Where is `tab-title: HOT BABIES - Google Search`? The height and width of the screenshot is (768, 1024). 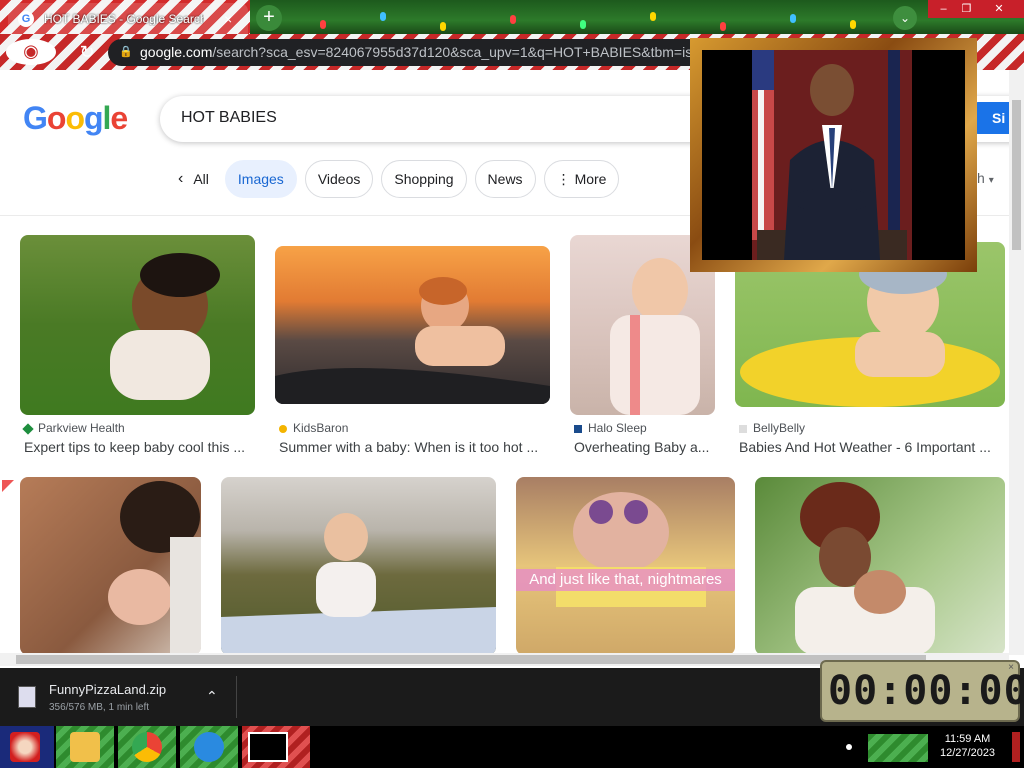
tab-title: HOT BABIES - Google Search is located at coordinates (124, 18).